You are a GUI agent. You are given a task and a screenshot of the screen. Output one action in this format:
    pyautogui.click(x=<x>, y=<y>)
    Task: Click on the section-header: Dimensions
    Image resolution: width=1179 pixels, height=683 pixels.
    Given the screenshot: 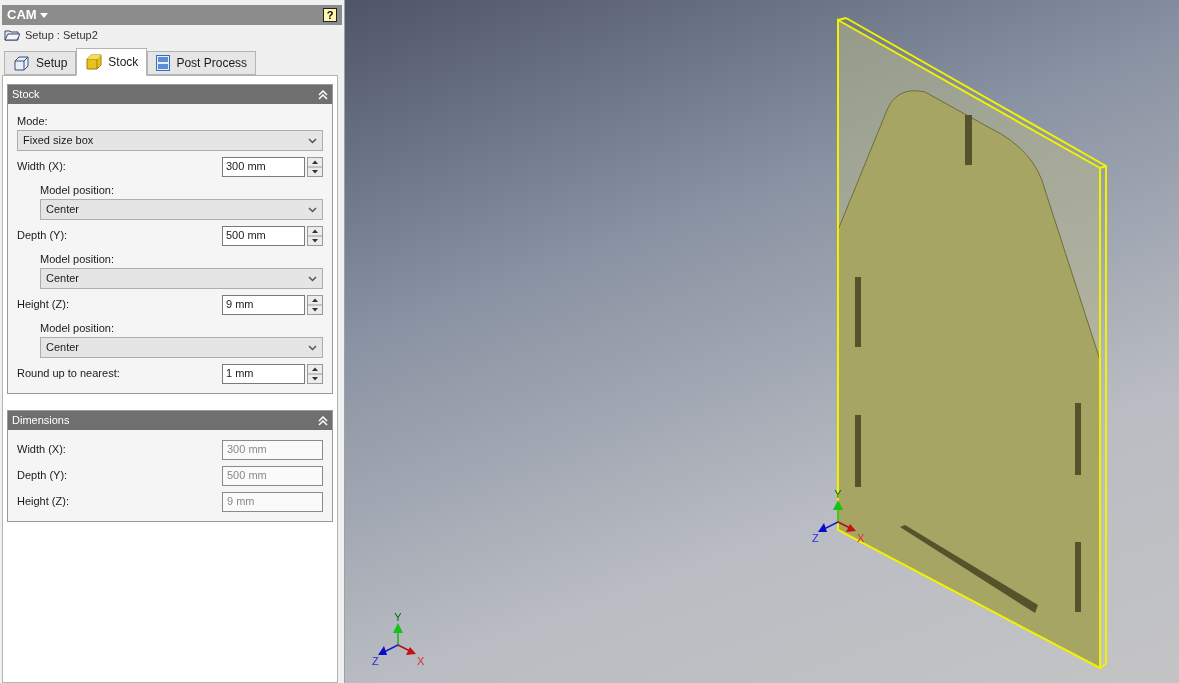 What is the action you would take?
    pyautogui.click(x=170, y=420)
    